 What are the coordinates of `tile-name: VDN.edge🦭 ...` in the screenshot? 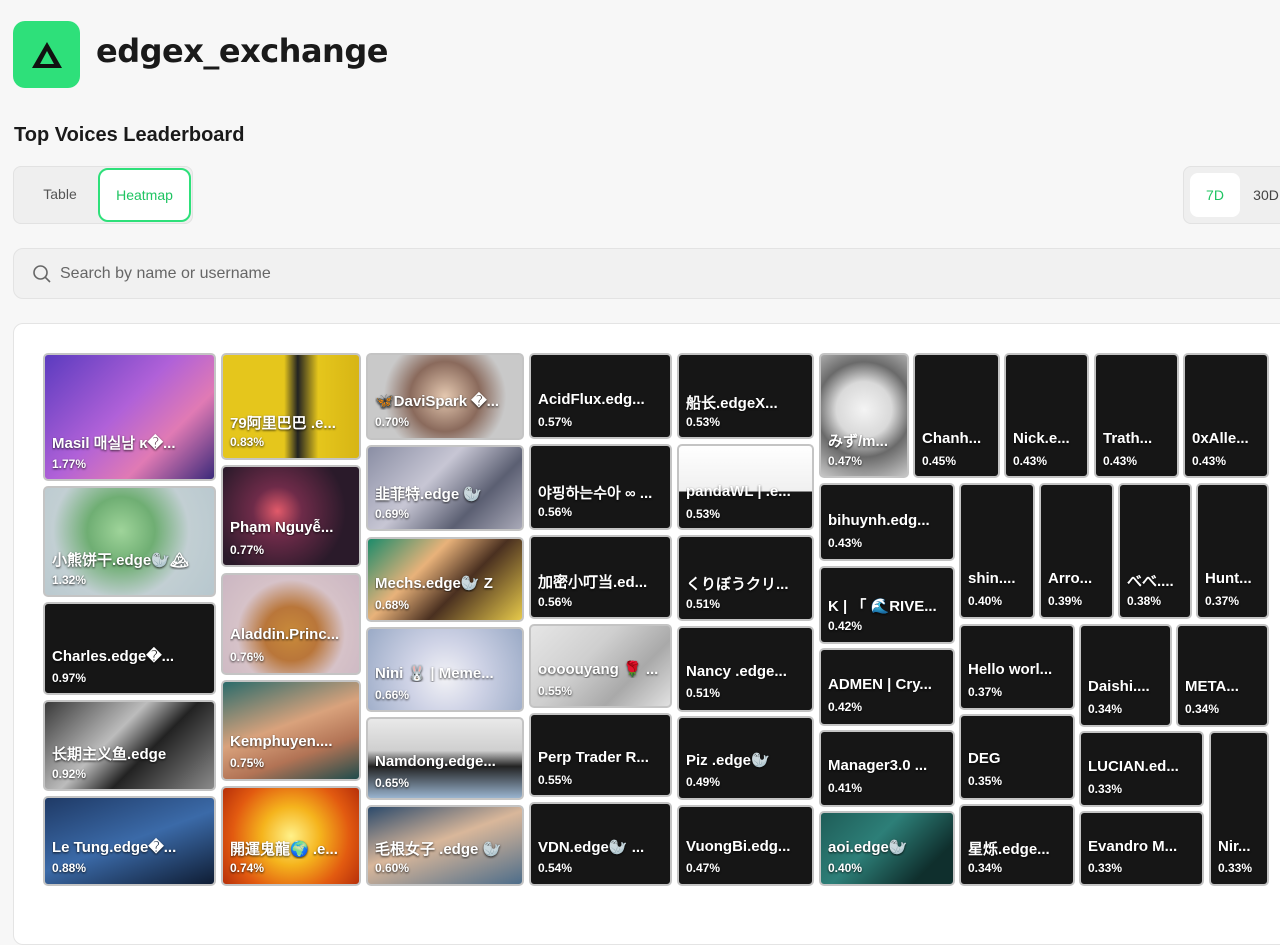 It's located at (591, 847).